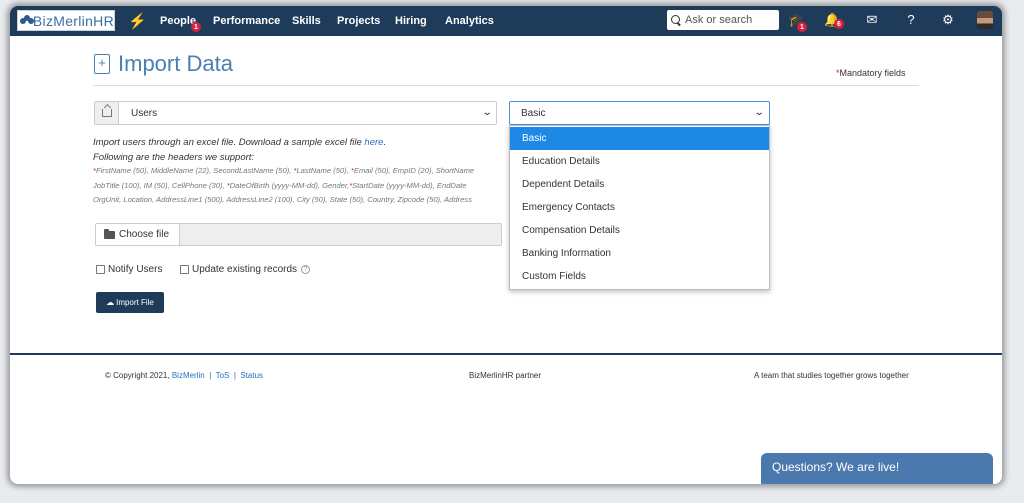 This screenshot has height=503, width=1024. I want to click on gear-icon: ⚙, so click(948, 20).